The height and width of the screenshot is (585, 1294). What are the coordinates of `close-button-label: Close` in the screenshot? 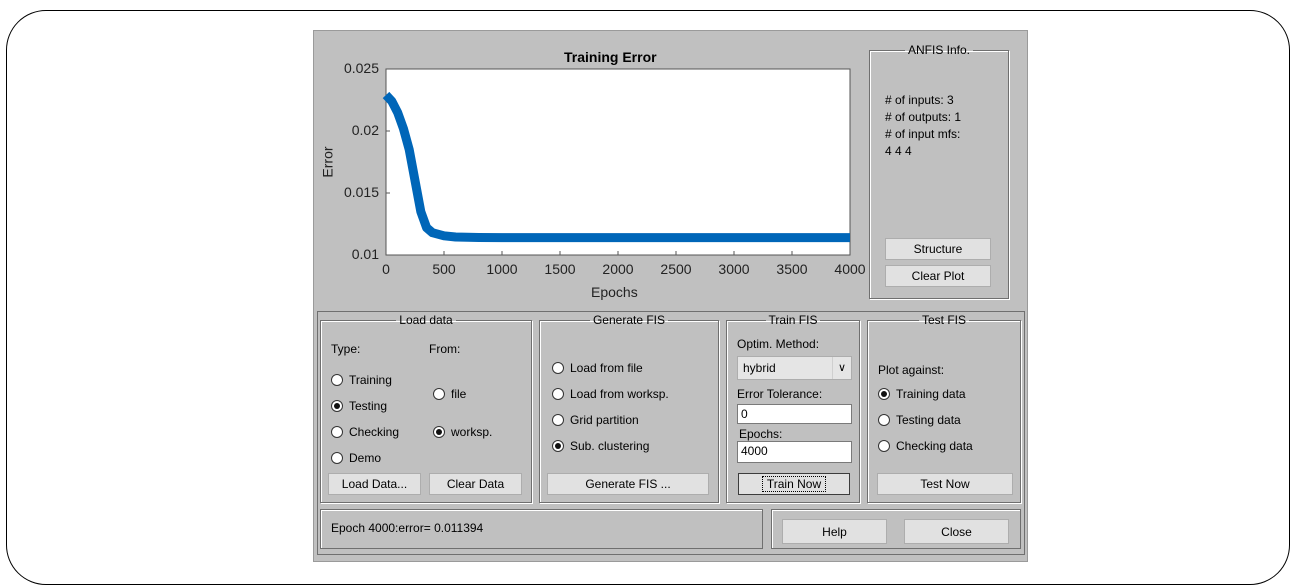 It's located at (956, 531).